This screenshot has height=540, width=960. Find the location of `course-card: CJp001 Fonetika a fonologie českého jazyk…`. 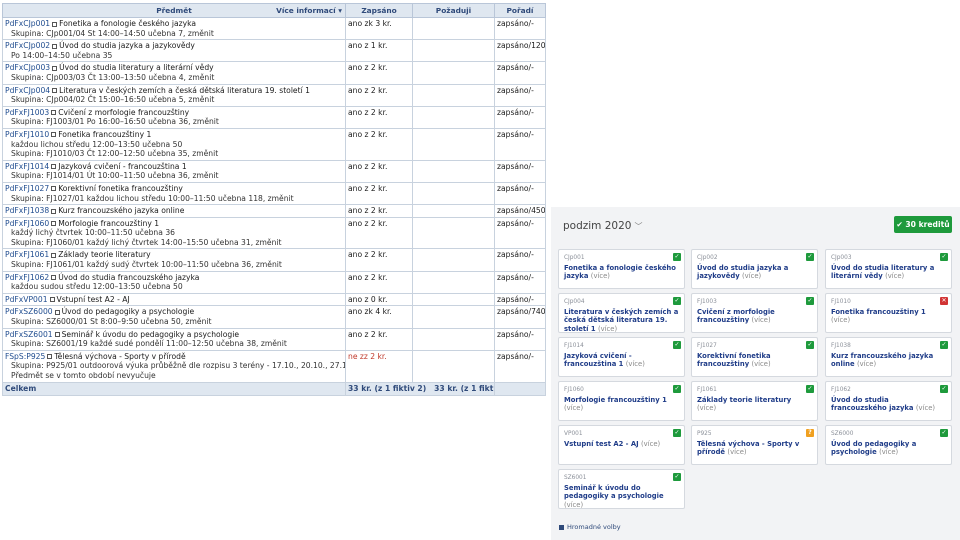

course-card: CJp001 Fonetika a fonologie českého jazyk… is located at coordinates (621, 269).